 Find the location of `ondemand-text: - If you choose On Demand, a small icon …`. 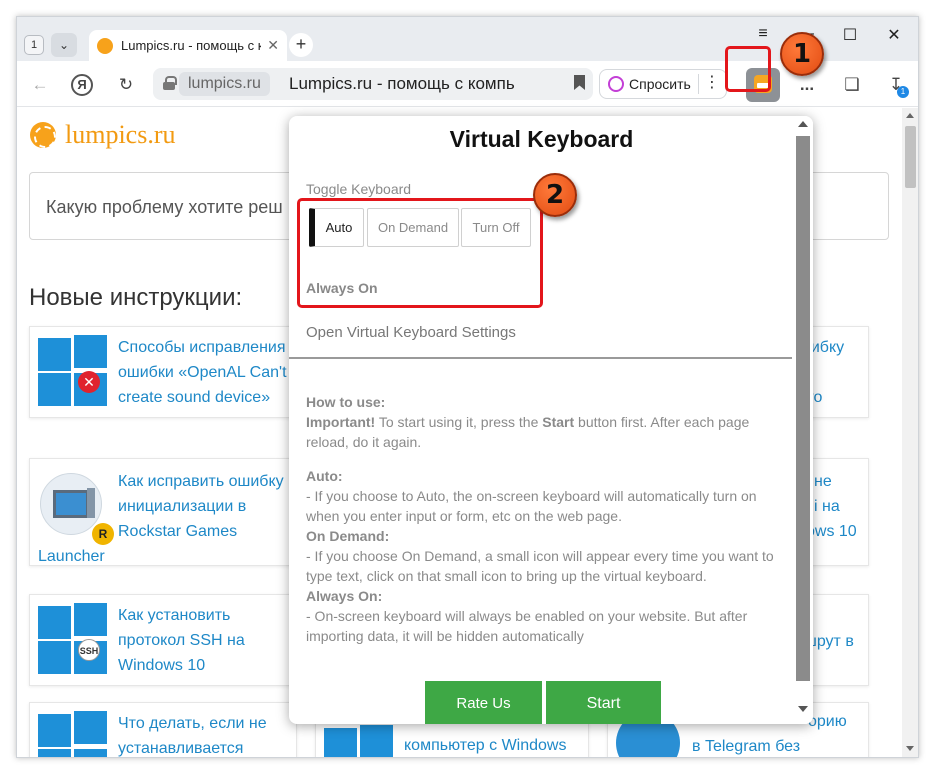

ondemand-text: - If you choose On Demand, a small icon … is located at coordinates (540, 566).